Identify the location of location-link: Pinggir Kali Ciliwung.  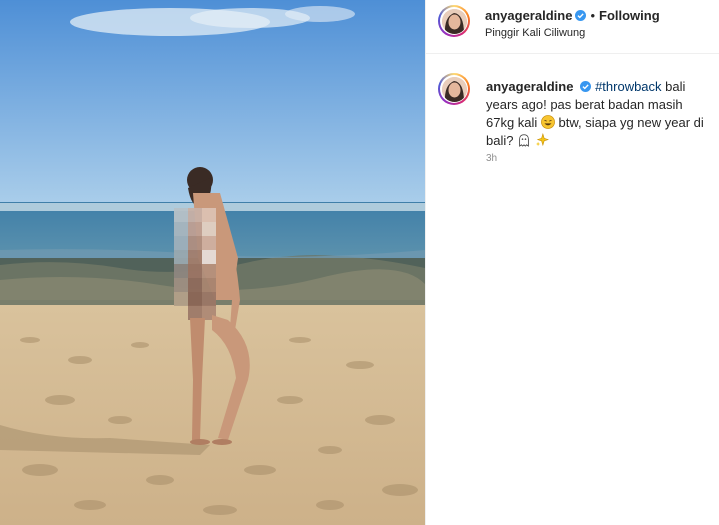
(535, 33).